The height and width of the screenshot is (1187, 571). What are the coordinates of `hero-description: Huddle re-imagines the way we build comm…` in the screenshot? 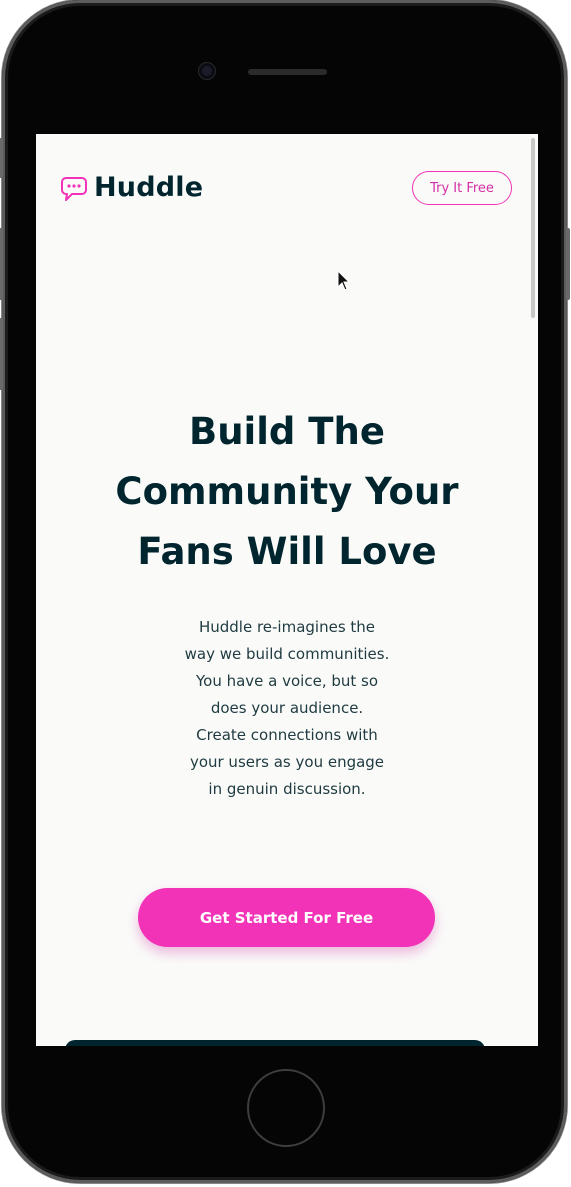 It's located at (287, 708).